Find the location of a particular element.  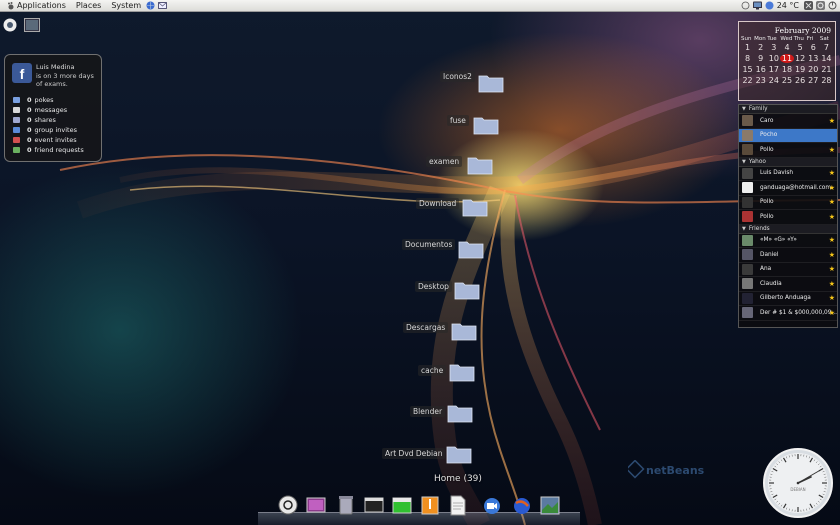

calendar-day: 14 is located at coordinates (826, 58).